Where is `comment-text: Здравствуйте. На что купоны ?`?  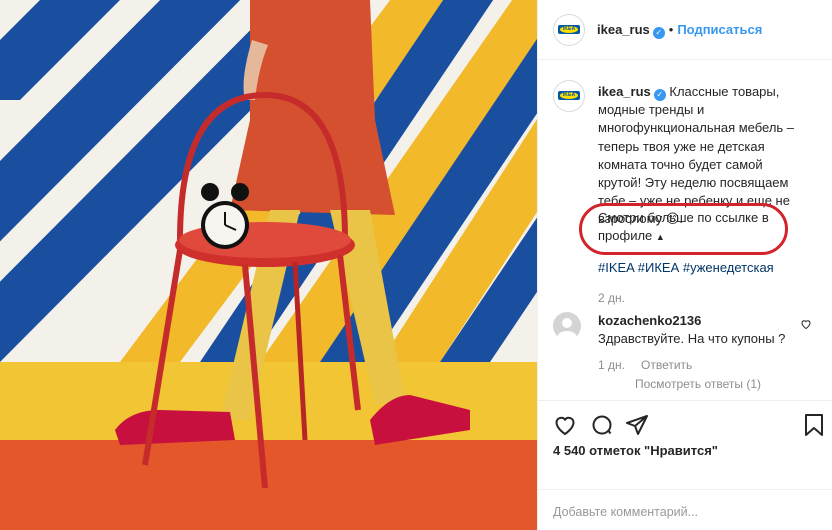
comment-text: Здравствуйте. На что купоны ? is located at coordinates (692, 339).